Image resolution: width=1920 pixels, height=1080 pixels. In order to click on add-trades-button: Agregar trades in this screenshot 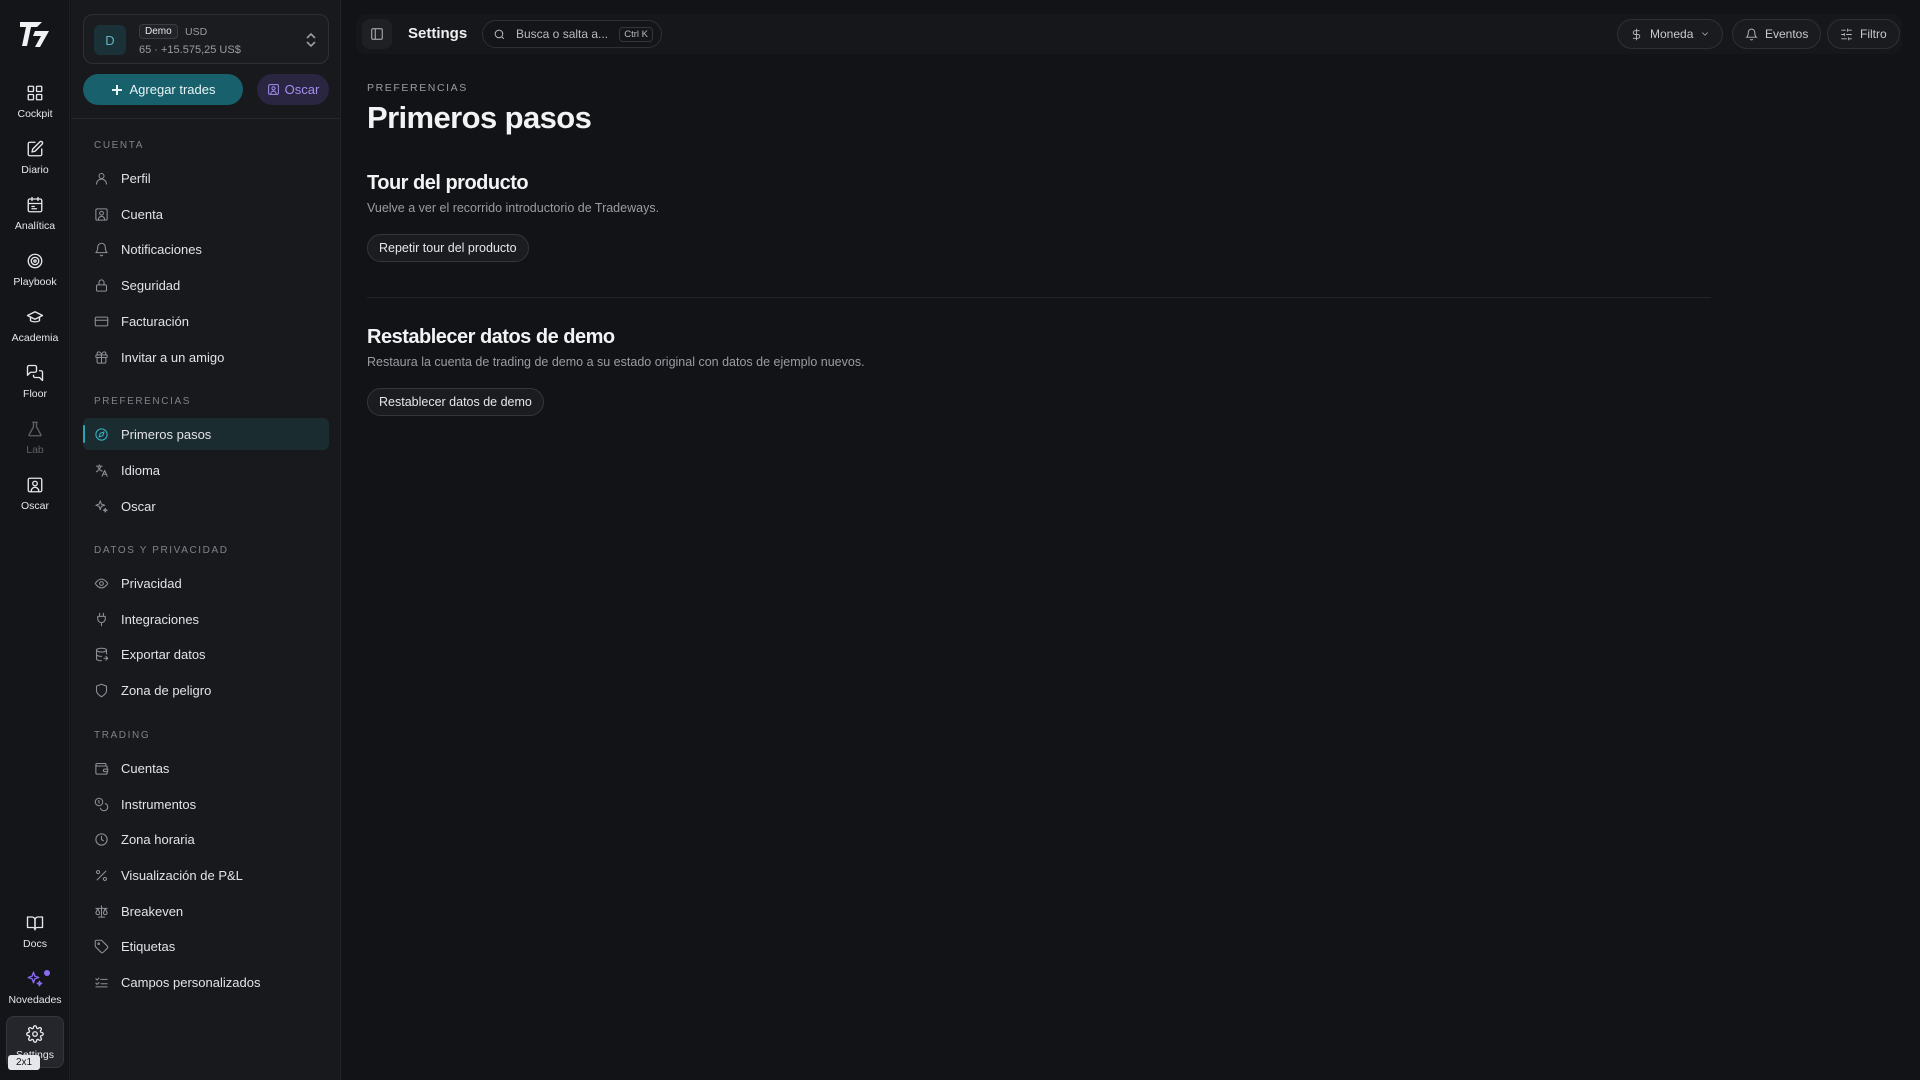, I will do `click(163, 89)`.